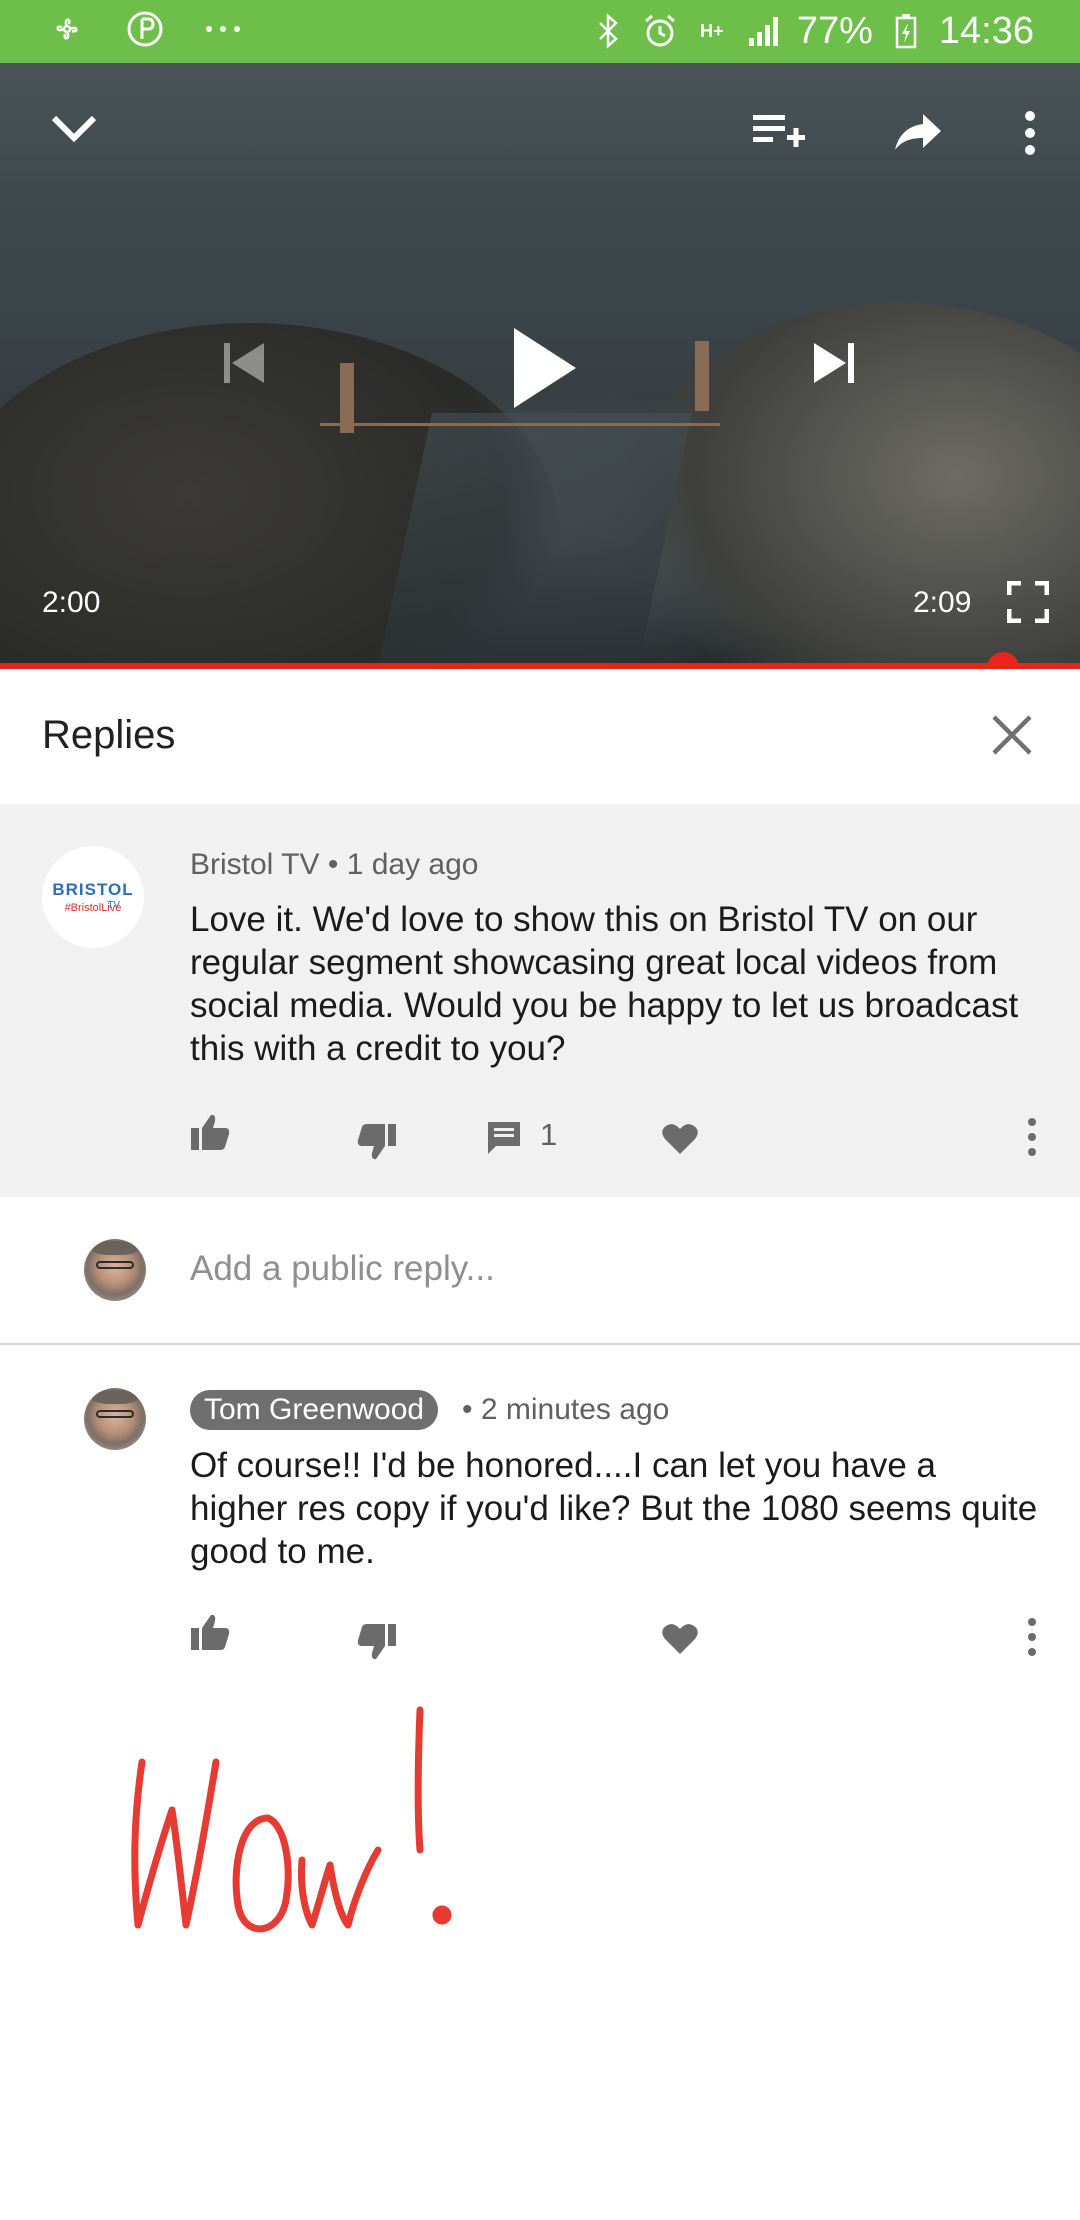  Describe the element at coordinates (113, 905) in the screenshot. I see `avatar-logo-tv: TV` at that location.